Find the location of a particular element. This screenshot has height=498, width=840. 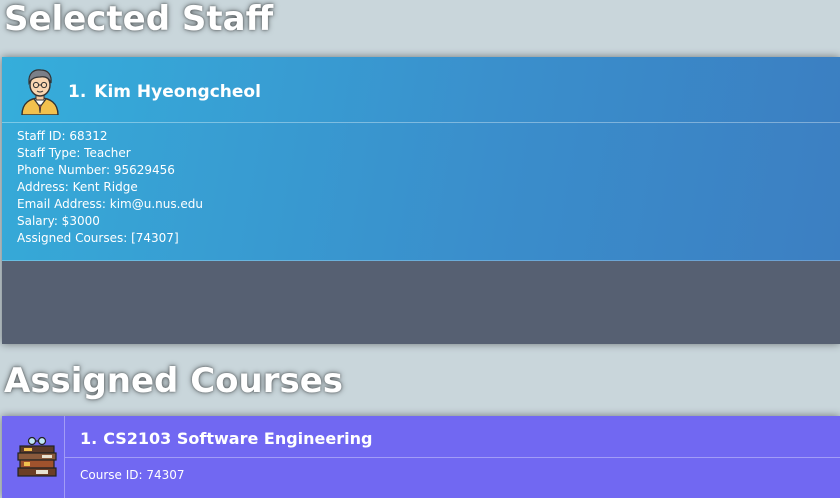

phone-number-detail: Phone Number: 95629456 is located at coordinates (96, 170).